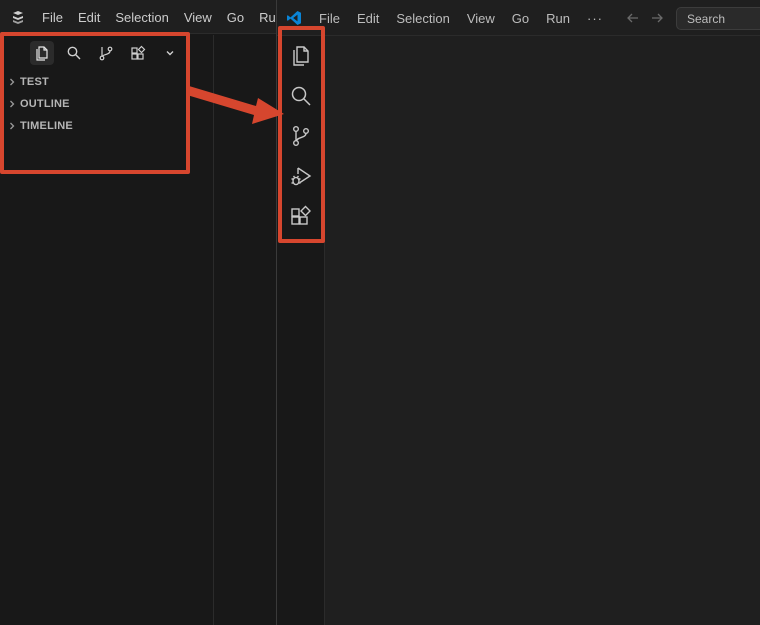  I want to click on menu-run: Ru, so click(267, 17).